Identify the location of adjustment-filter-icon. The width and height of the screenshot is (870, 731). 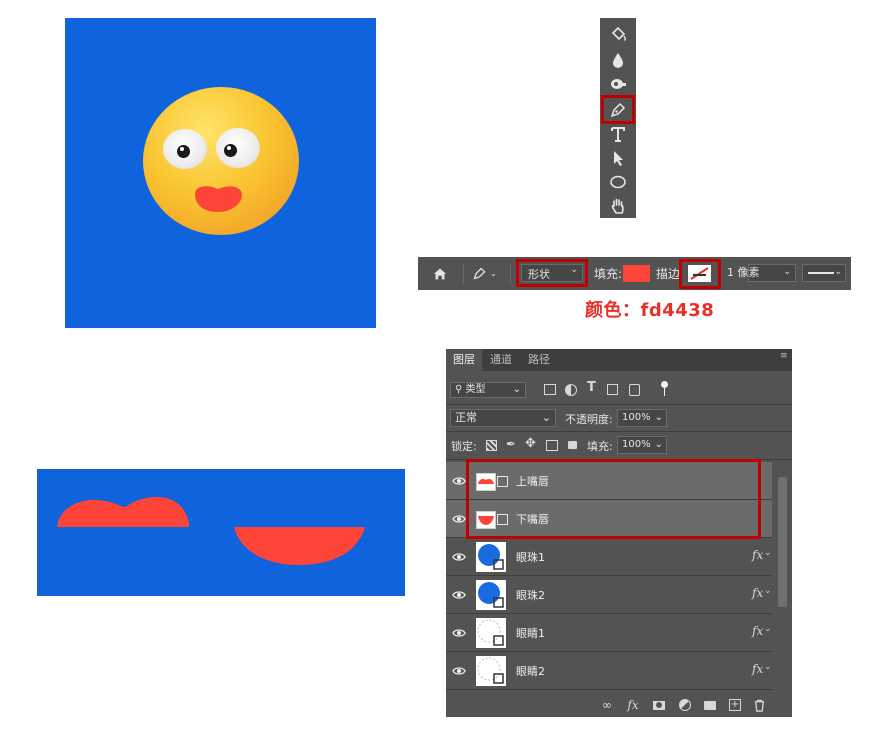
(571, 390).